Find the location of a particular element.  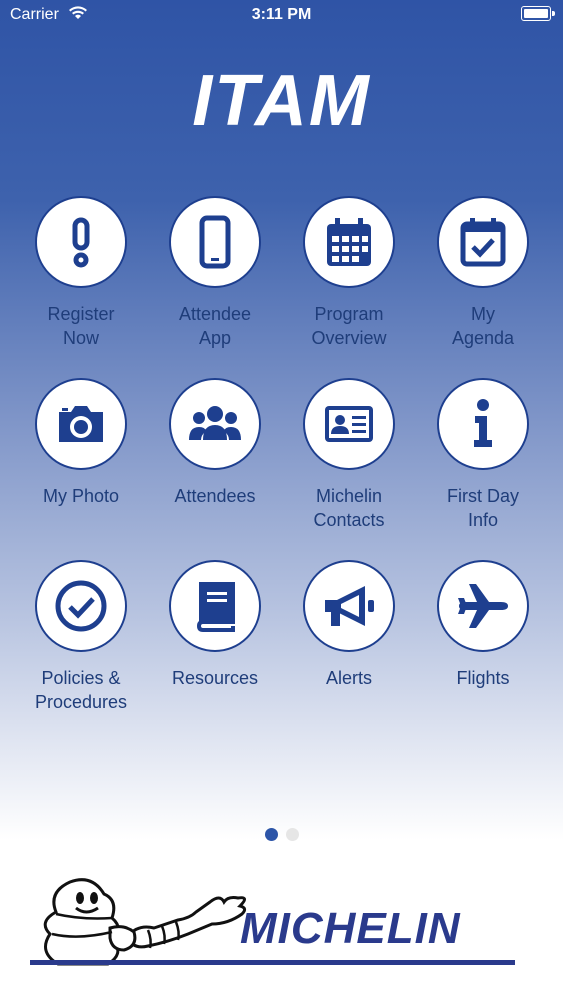

tile-my-photo: My Photo is located at coordinates (81, 458).